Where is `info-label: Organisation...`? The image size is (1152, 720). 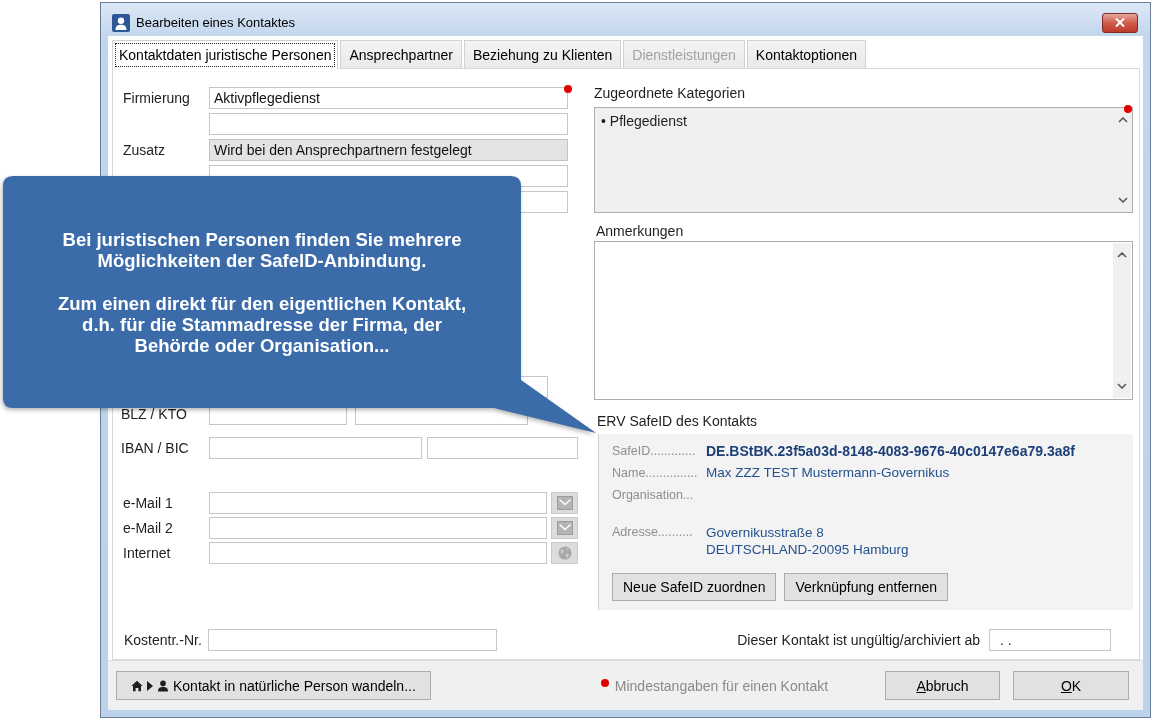 info-label: Organisation... is located at coordinates (653, 495).